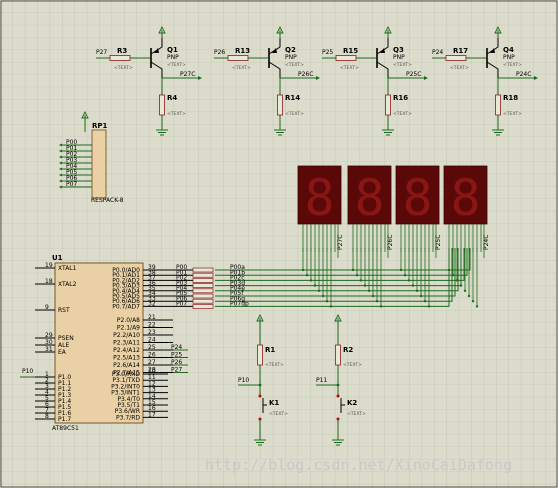 This screenshot has height=488, width=558. Describe the element at coordinates (172, 98) in the screenshot. I see `resistor-ref: R4` at that location.